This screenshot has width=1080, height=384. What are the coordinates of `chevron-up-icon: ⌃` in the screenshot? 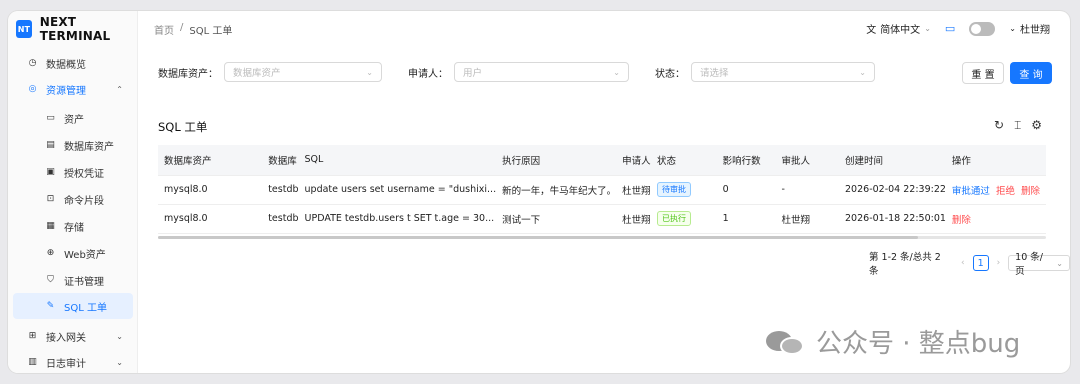 It's located at (119, 89).